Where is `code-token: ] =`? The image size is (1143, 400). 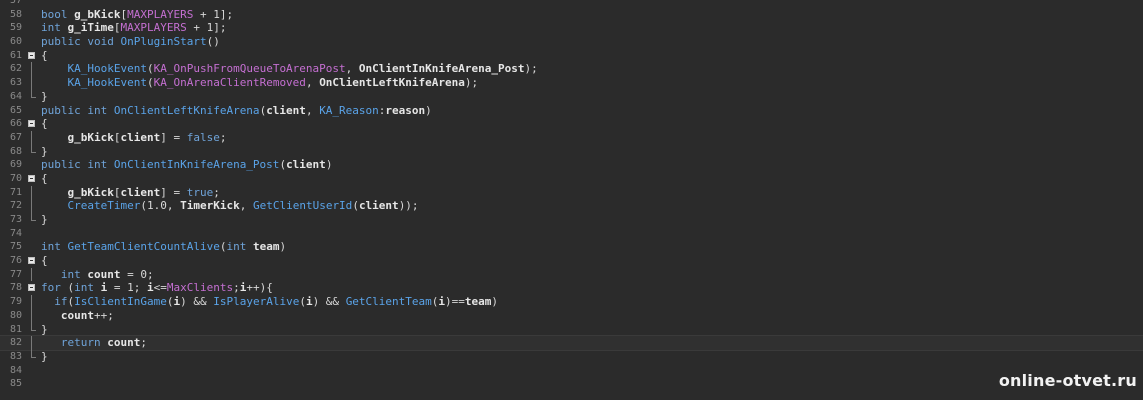
code-token: ] = is located at coordinates (173, 137).